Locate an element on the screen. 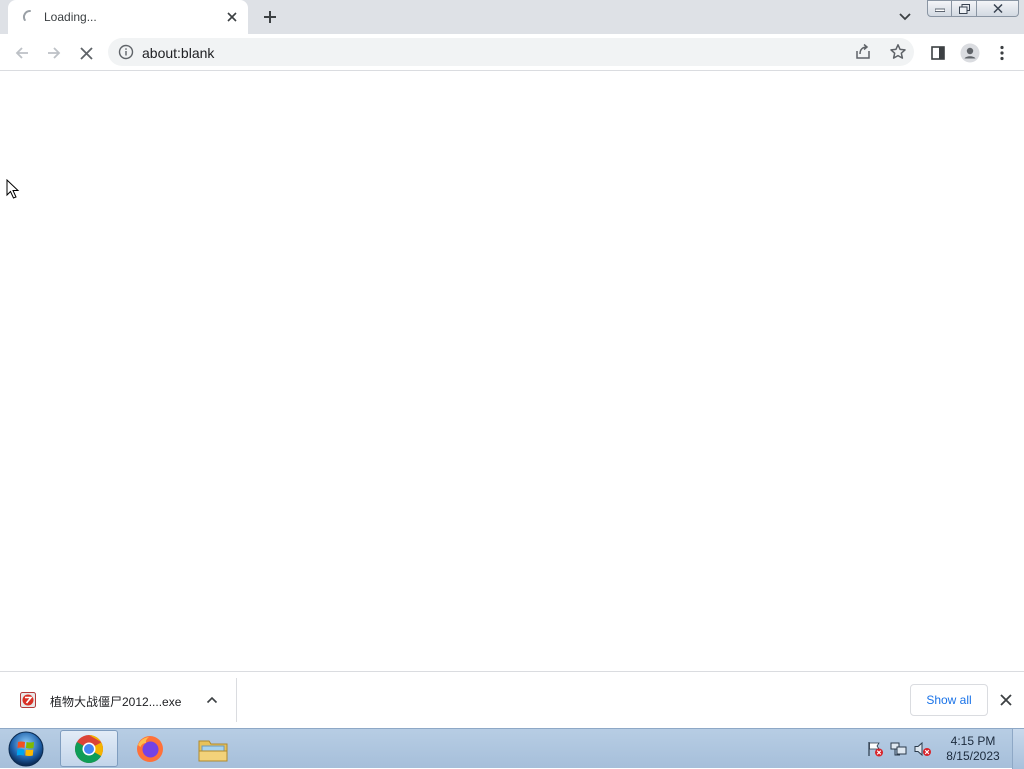 The height and width of the screenshot is (769, 1024). plus-icon is located at coordinates (270, 17).